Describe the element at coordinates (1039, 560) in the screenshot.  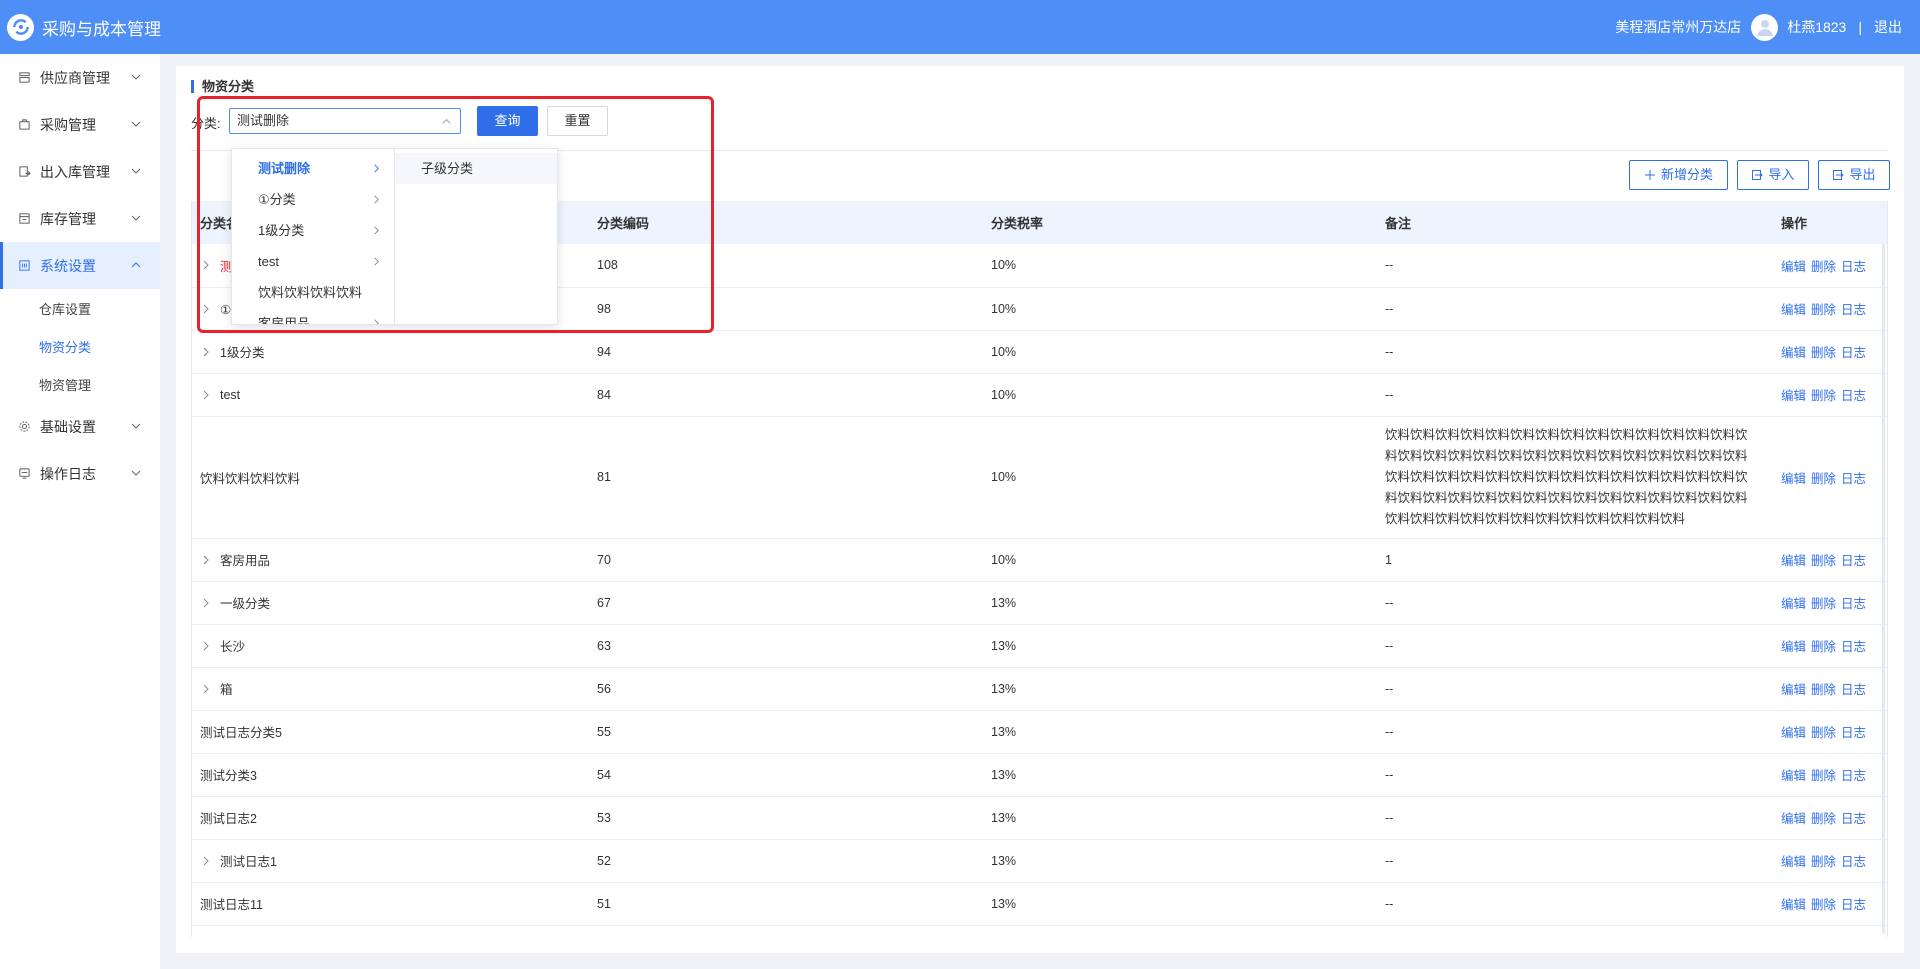
I see `table-row: 客房用品 70 10% 1 编辑 删除 日志` at that location.